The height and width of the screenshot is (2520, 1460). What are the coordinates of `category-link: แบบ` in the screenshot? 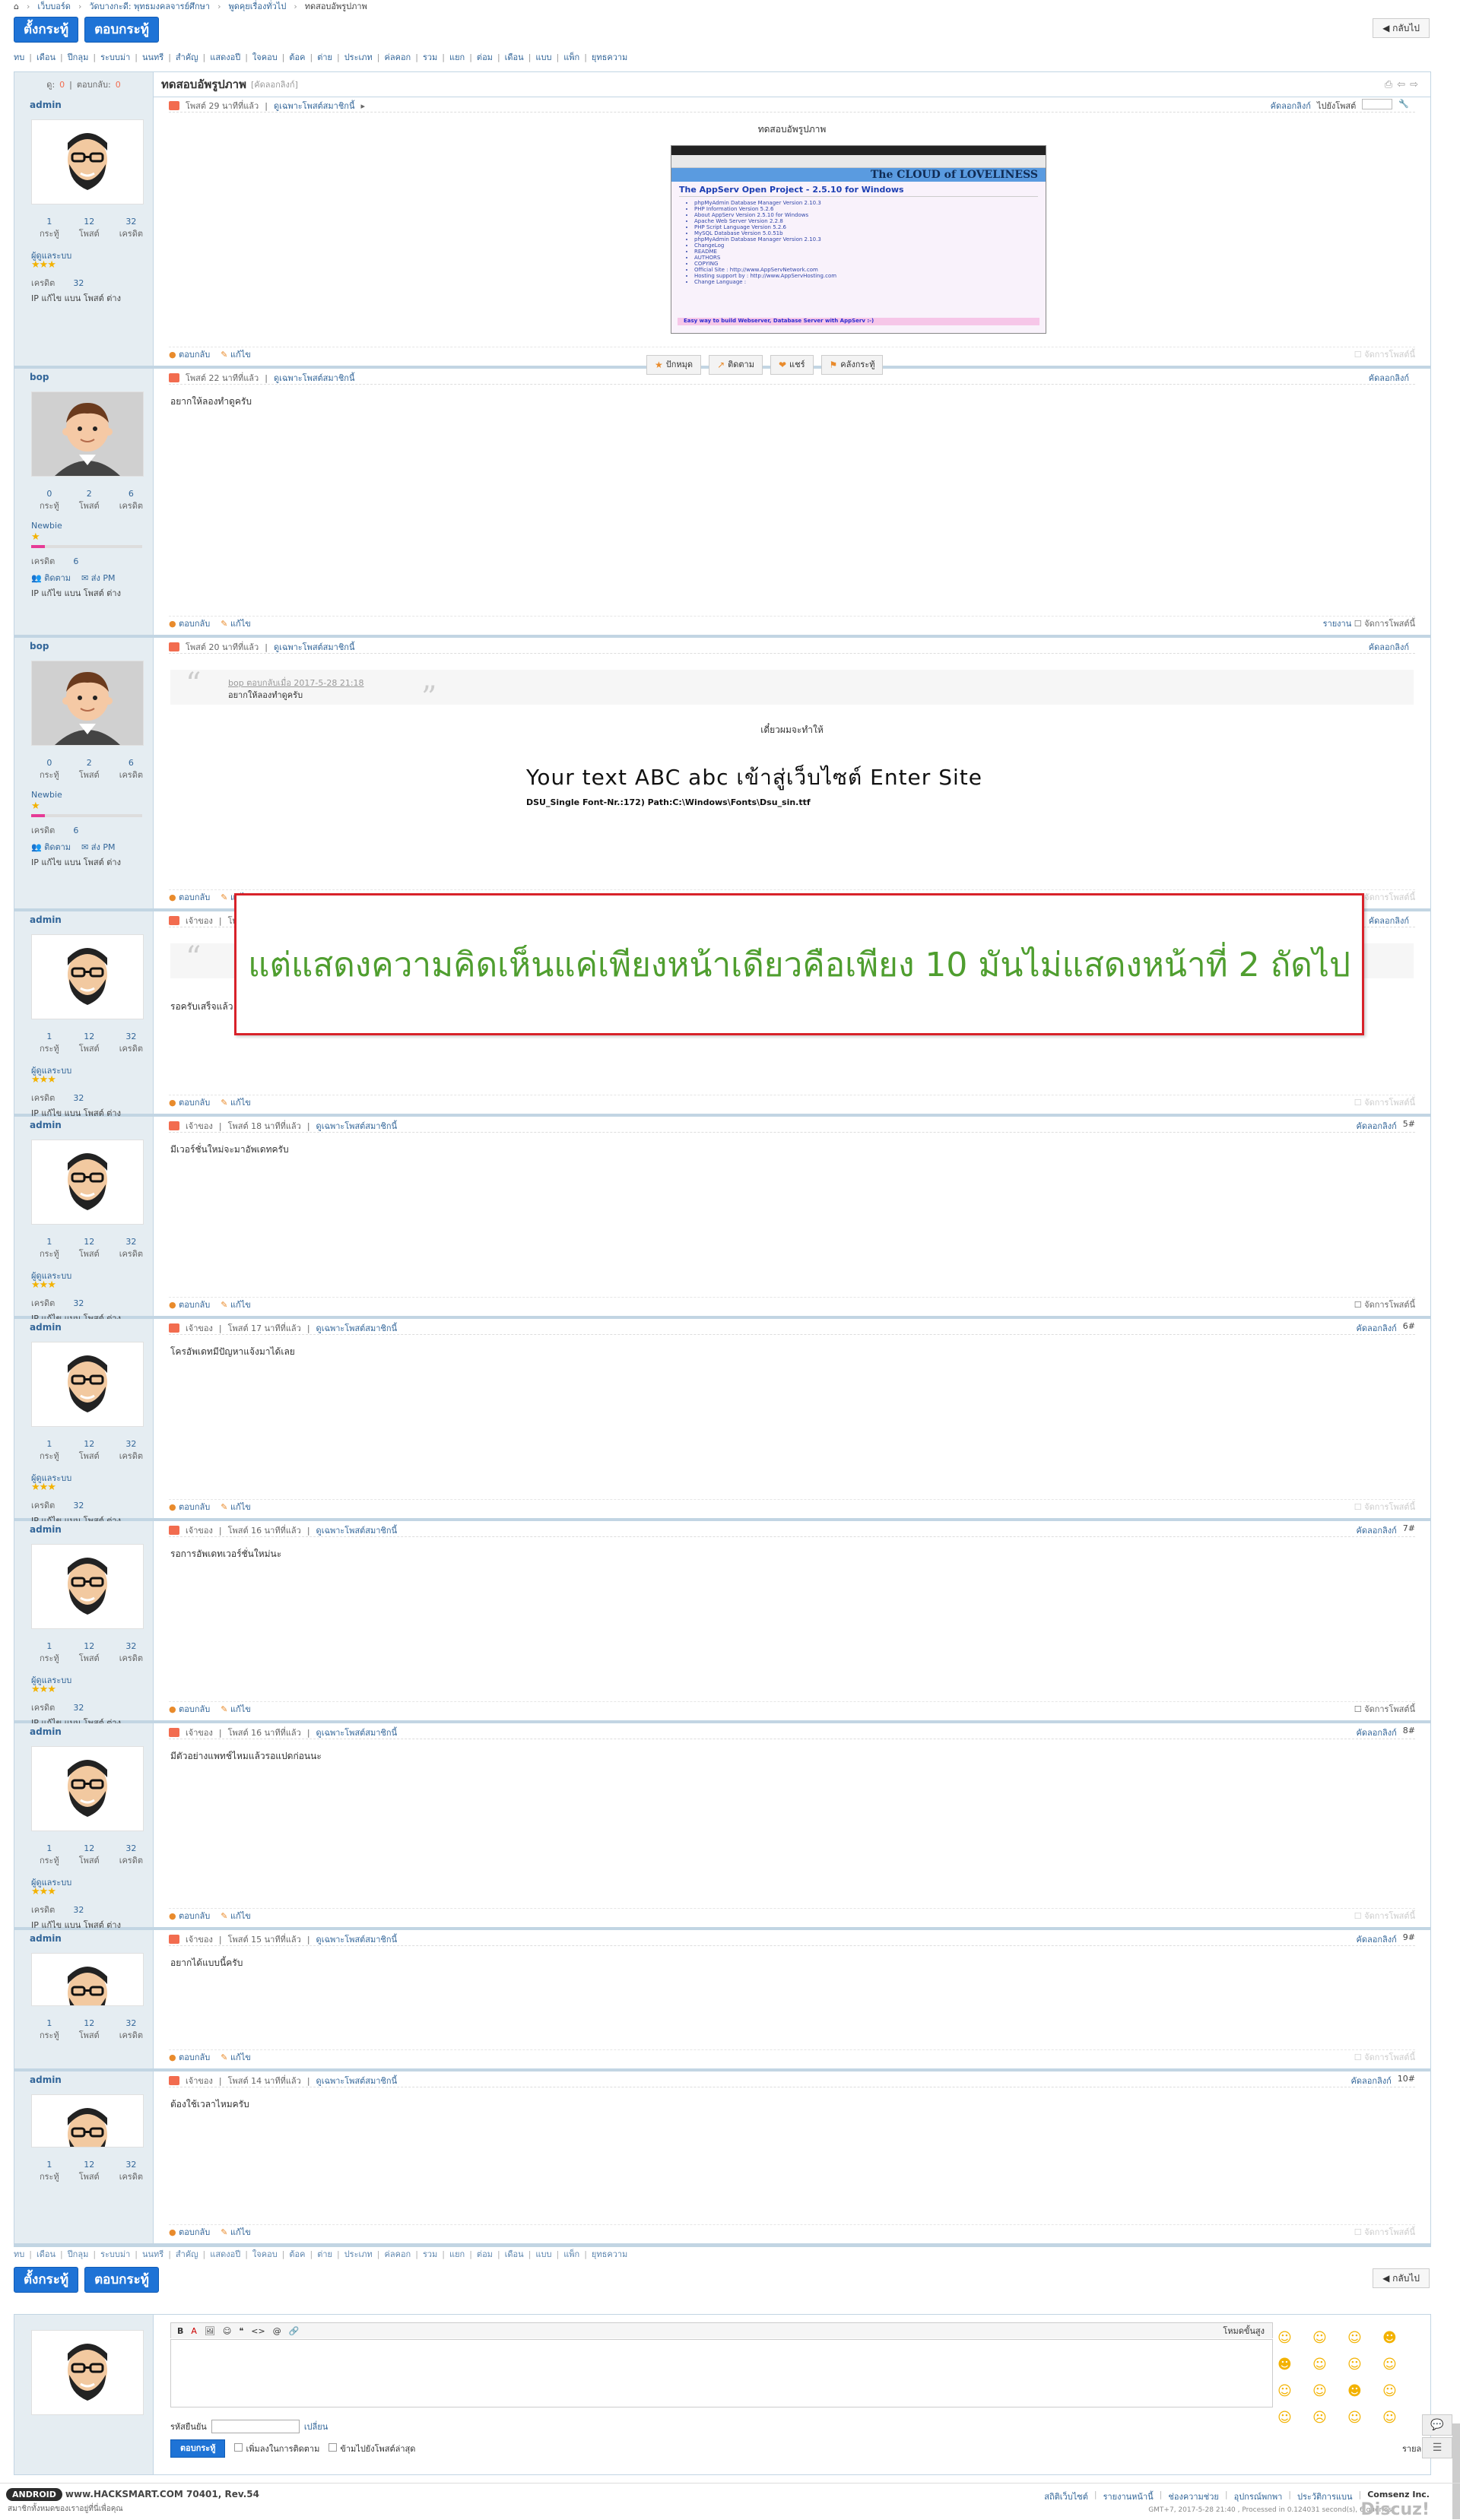 It's located at (543, 57).